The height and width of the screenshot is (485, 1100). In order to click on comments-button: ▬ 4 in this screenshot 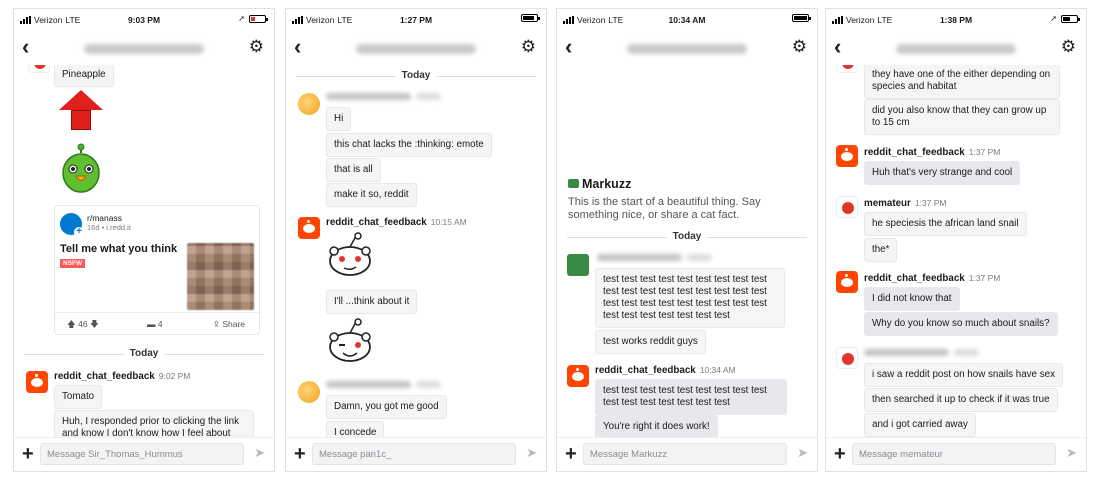, I will do `click(155, 324)`.